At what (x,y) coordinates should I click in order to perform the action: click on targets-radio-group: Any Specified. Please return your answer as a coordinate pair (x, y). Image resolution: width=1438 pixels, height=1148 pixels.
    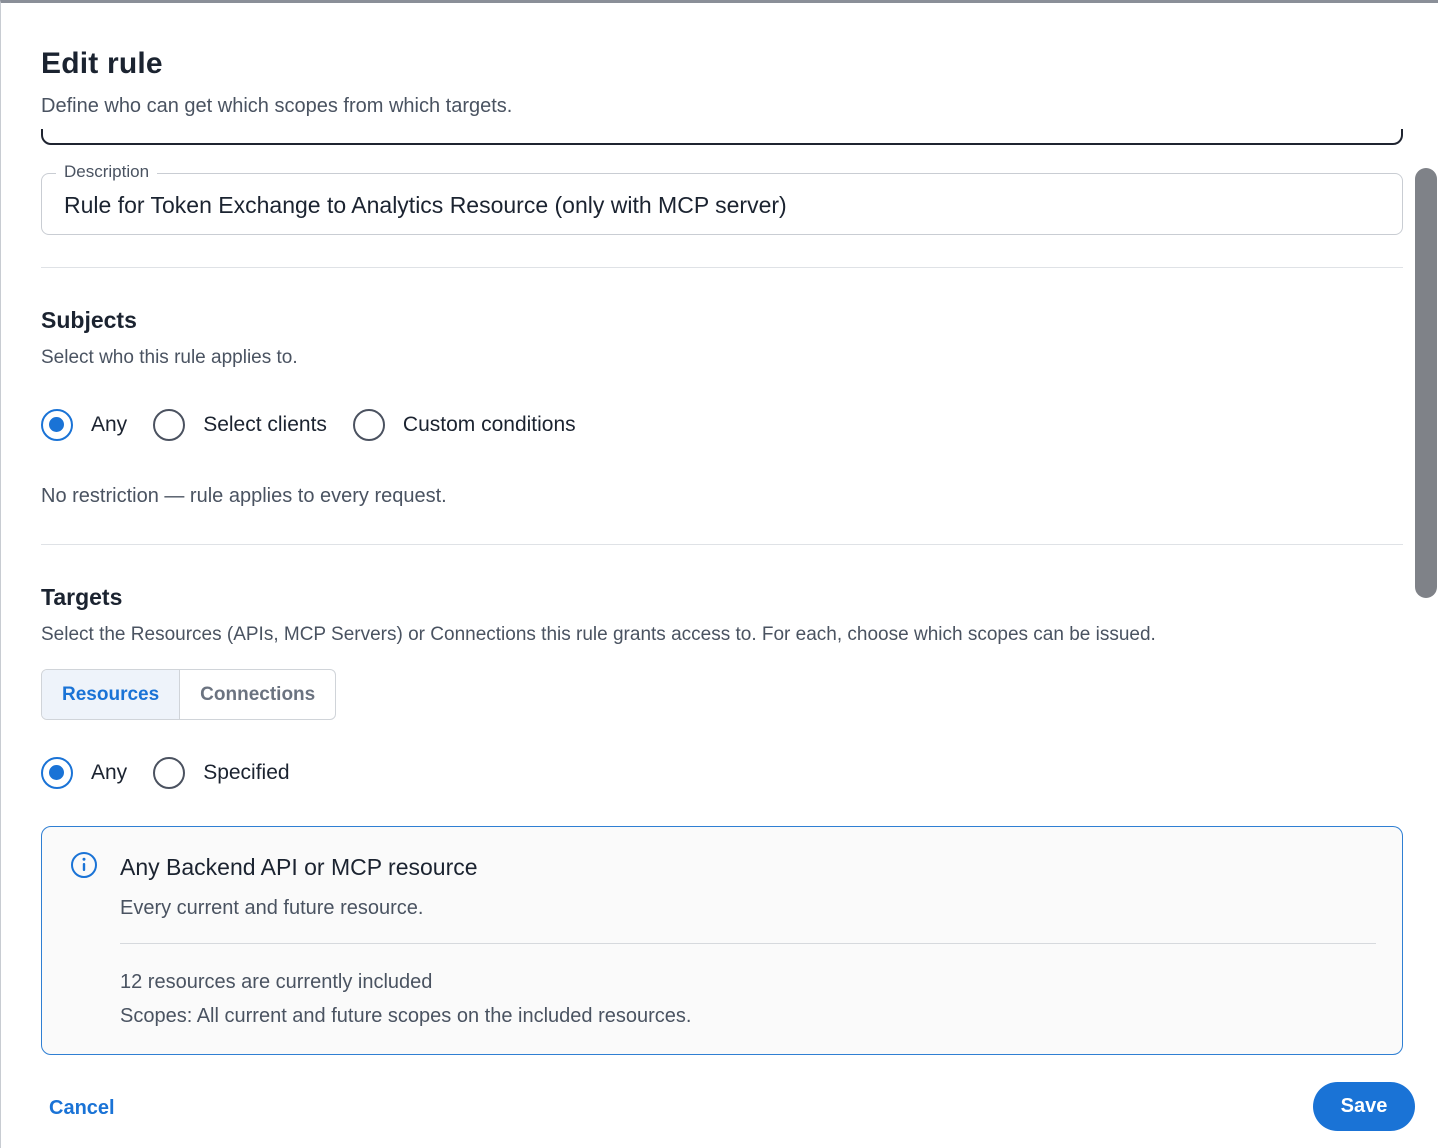
    Looking at the image, I should click on (178, 773).